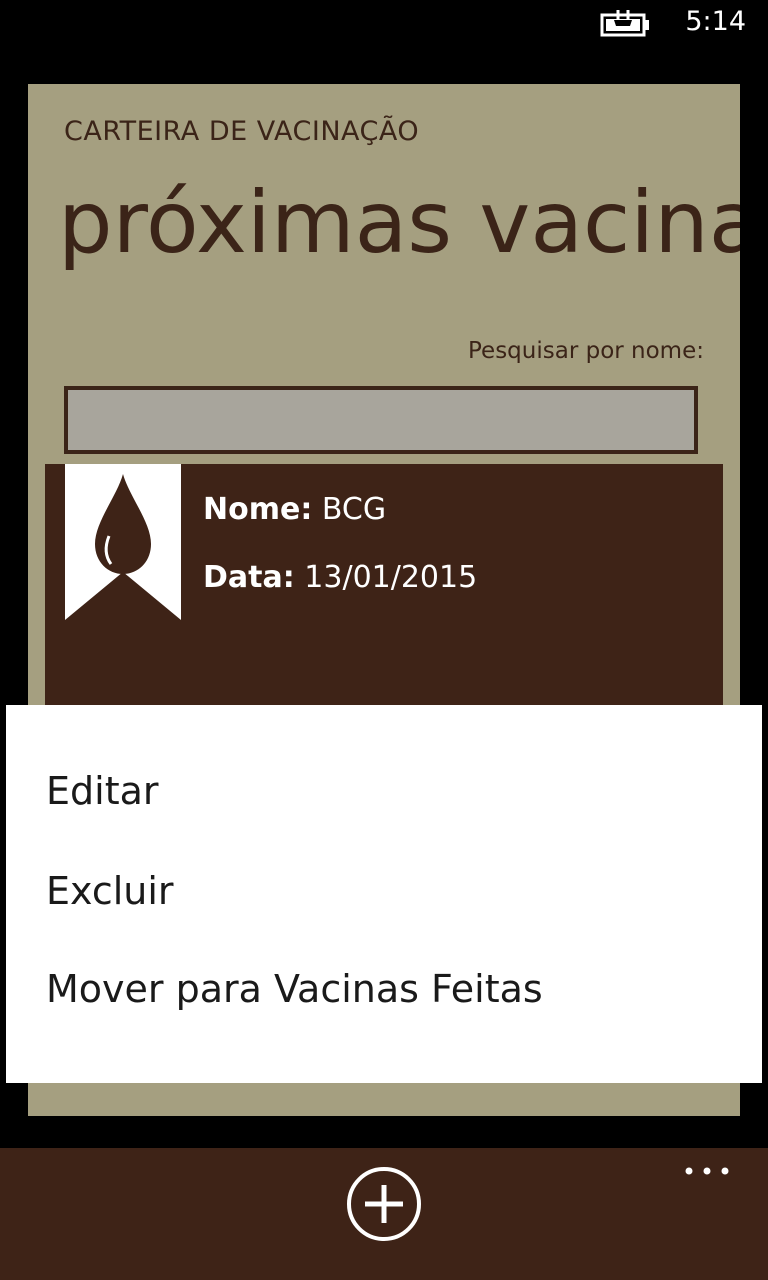  Describe the element at coordinates (102, 791) in the screenshot. I see `menu-item-edit: Editar` at that location.